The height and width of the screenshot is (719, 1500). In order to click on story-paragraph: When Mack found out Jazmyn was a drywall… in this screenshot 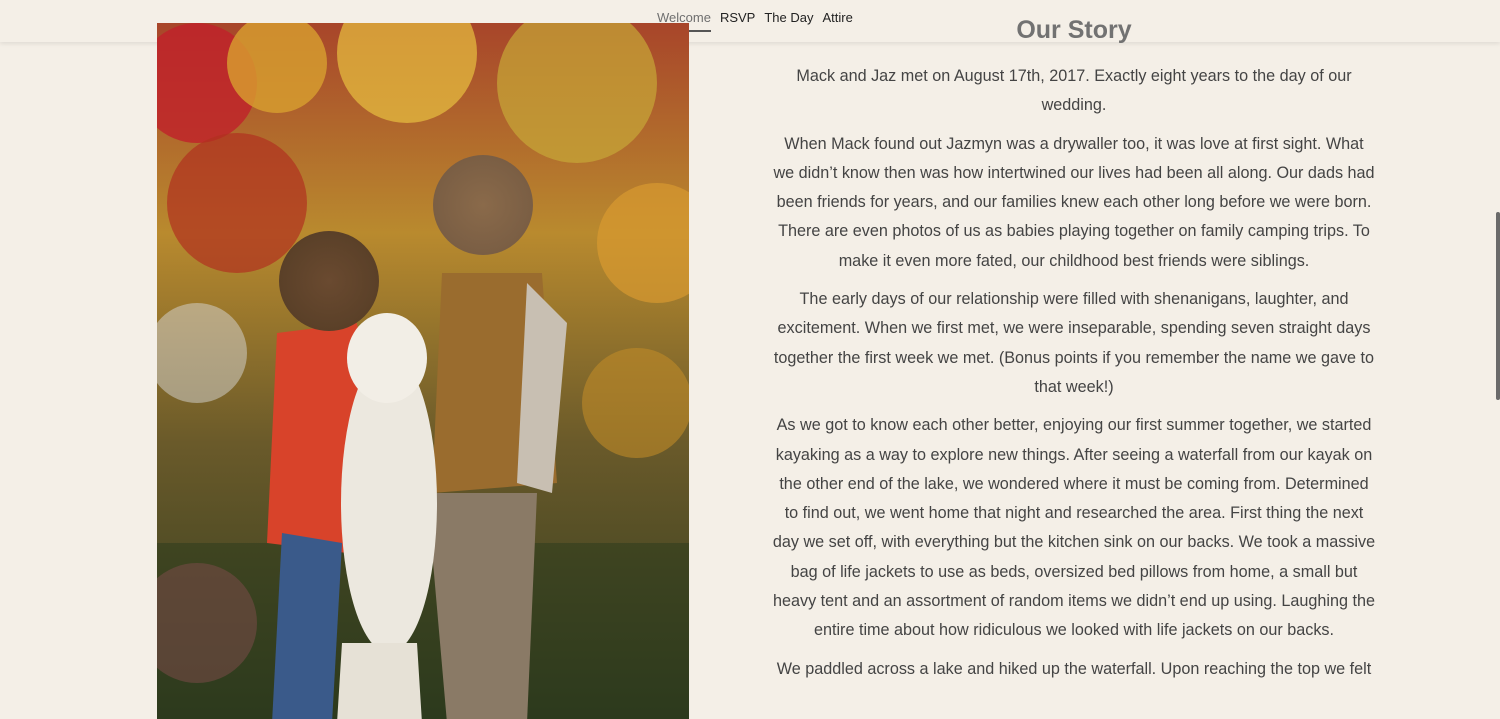, I will do `click(1074, 202)`.